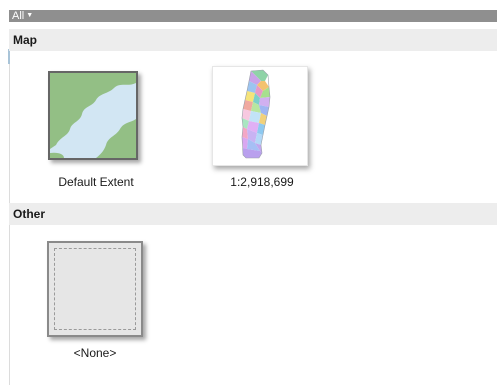 This screenshot has width=497, height=385. I want to click on none-thumbnail-icon, so click(95, 289).